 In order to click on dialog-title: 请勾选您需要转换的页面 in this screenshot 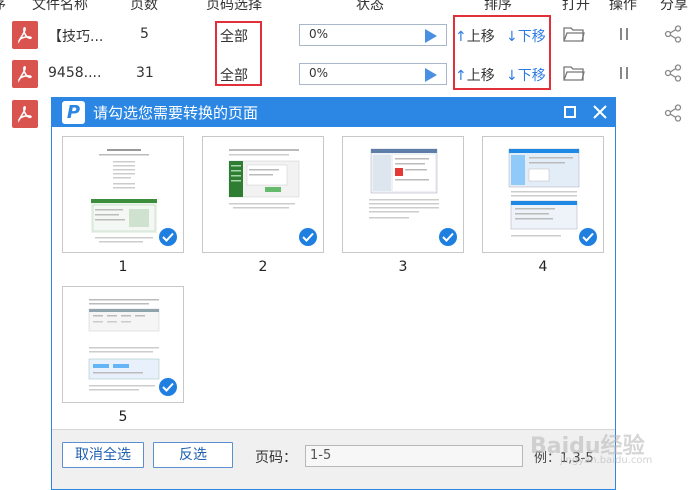, I will do `click(176, 113)`.